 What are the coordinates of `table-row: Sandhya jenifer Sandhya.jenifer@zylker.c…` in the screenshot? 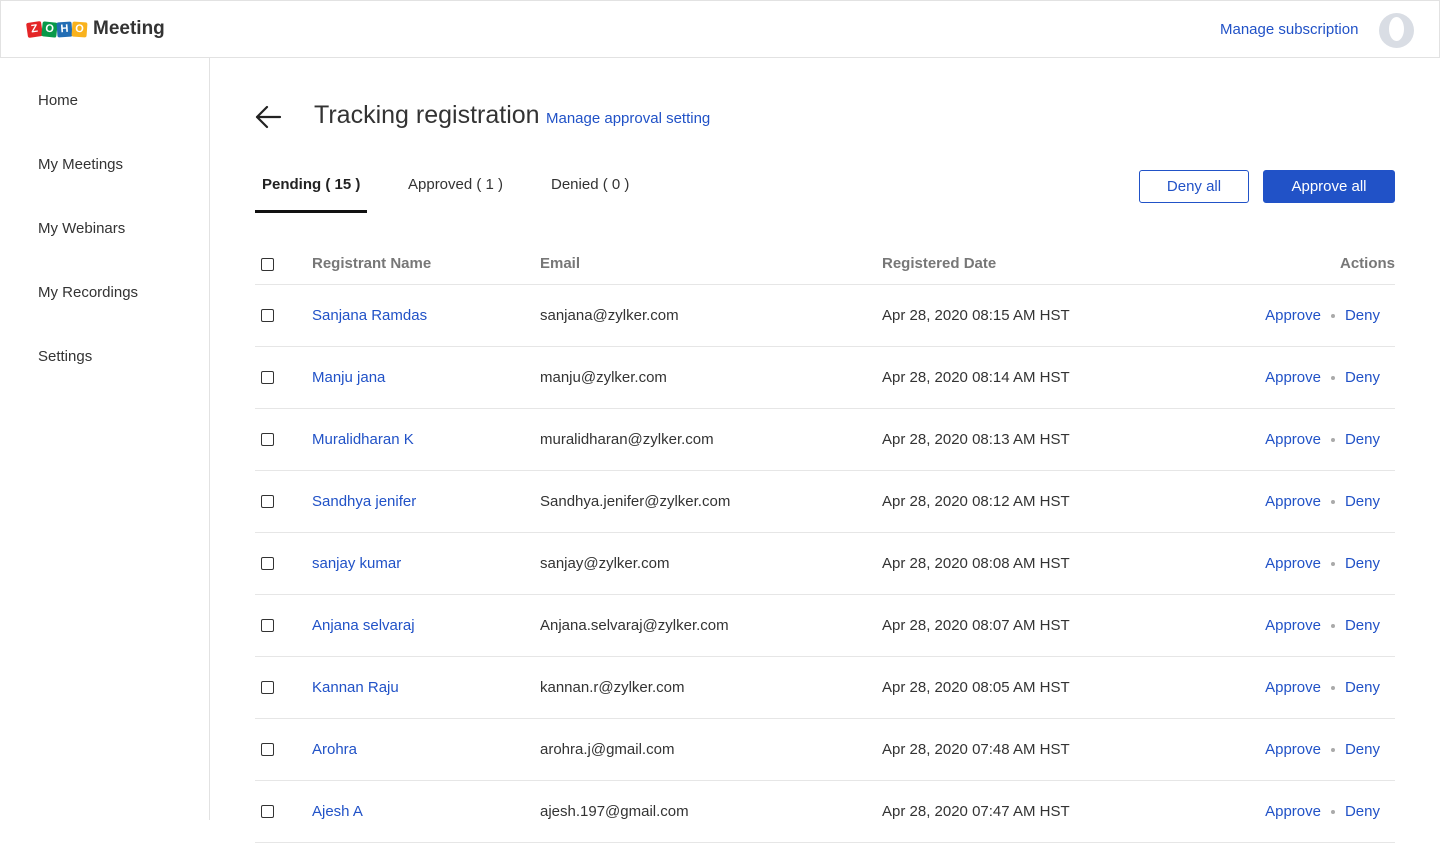 It's located at (825, 502).